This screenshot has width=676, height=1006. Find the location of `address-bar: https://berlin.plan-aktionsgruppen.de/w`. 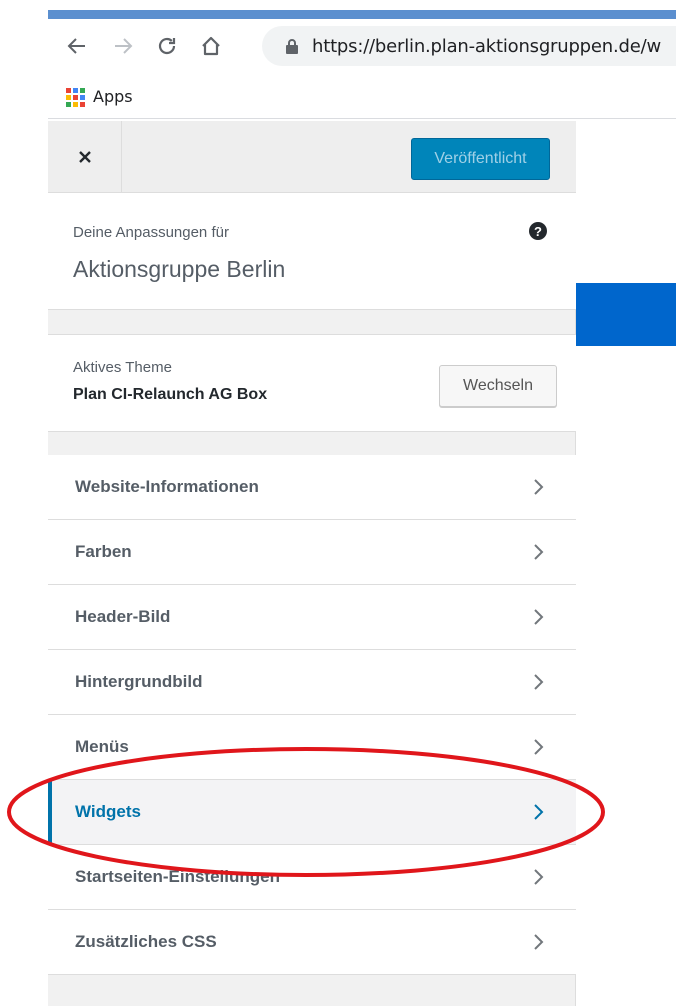

address-bar: https://berlin.plan-aktionsgruppen.de/w is located at coordinates (469, 46).